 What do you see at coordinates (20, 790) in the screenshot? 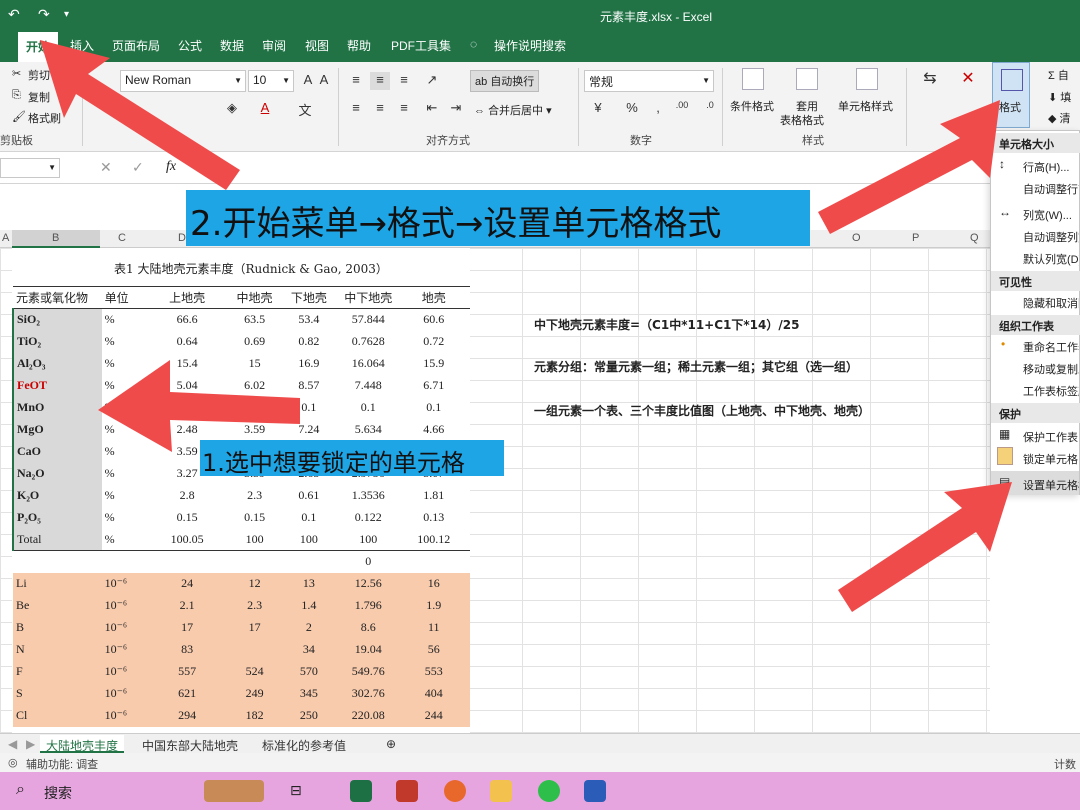
I see `search-icon: ⌕` at bounding box center [20, 790].